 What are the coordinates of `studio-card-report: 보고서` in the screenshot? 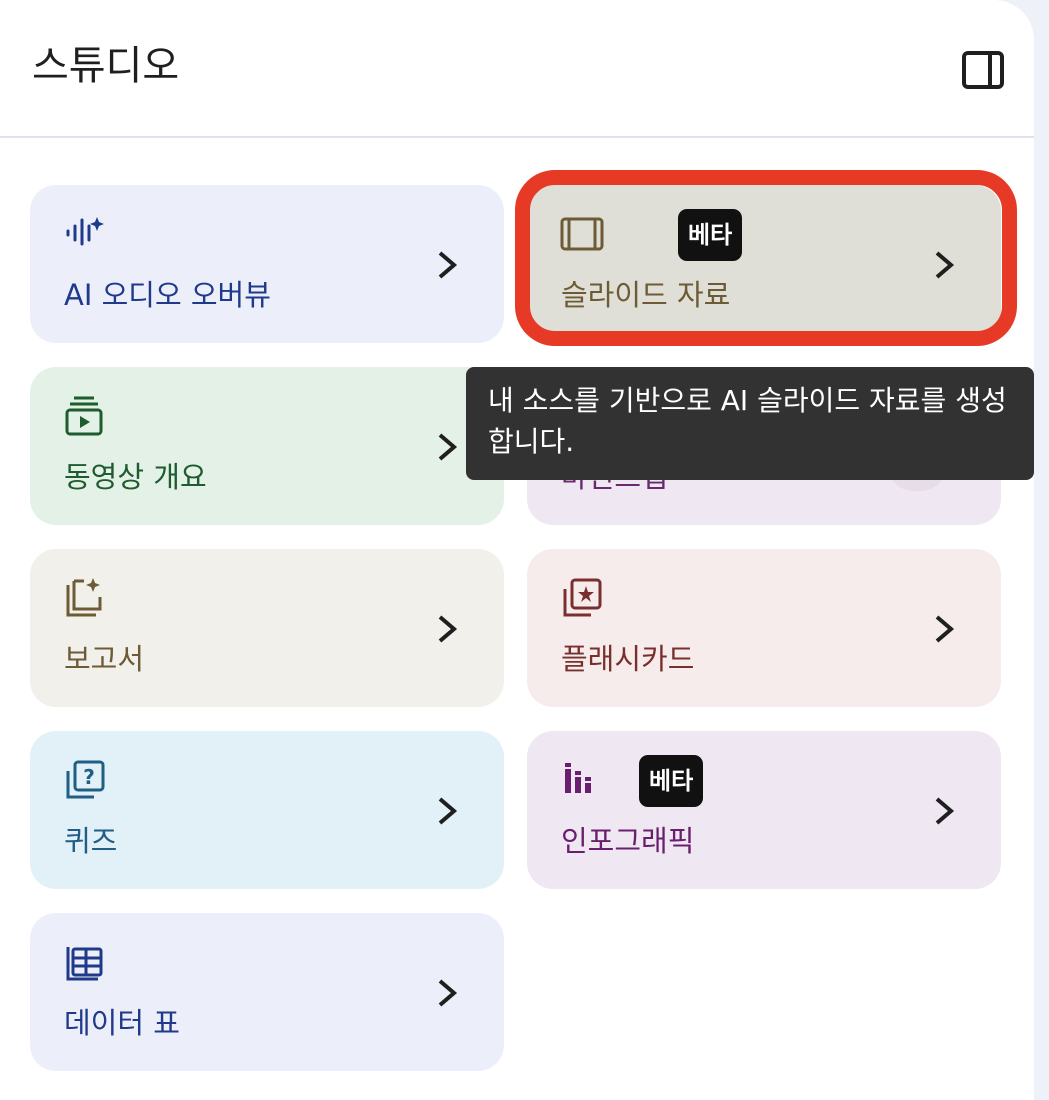 It's located at (267, 628).